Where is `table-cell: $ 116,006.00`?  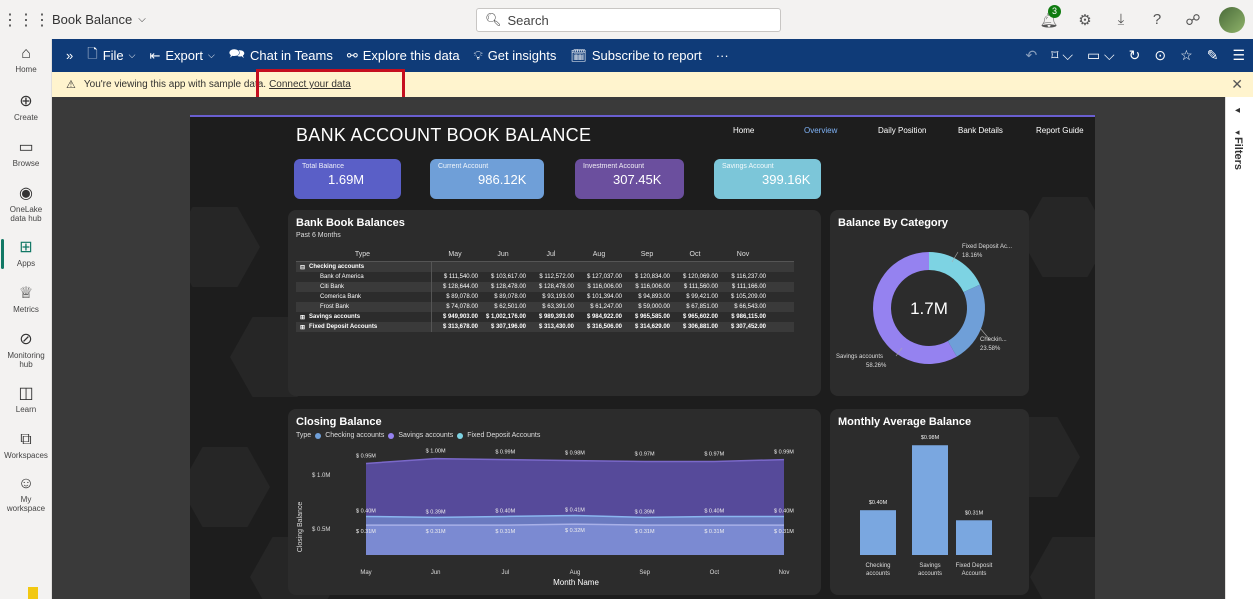 table-cell: $ 116,006.00 is located at coordinates (604, 287).